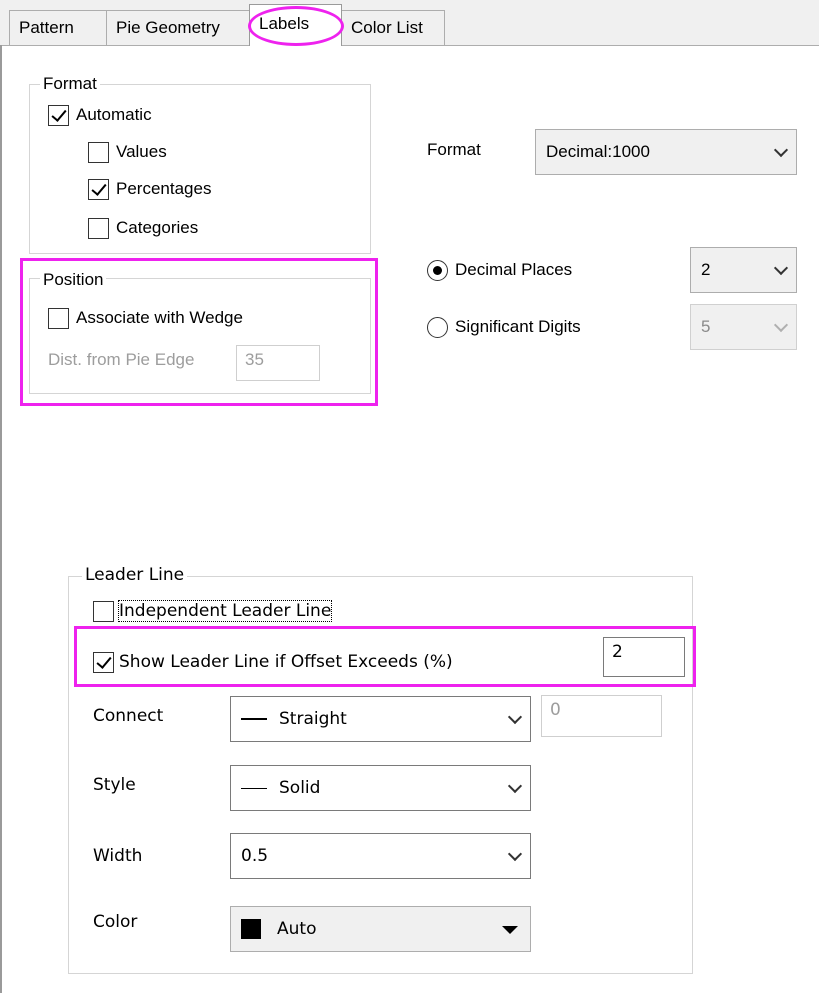 The width and height of the screenshot is (819, 993). What do you see at coordinates (254, 719) in the screenshot?
I see `straight-line-icon` at bounding box center [254, 719].